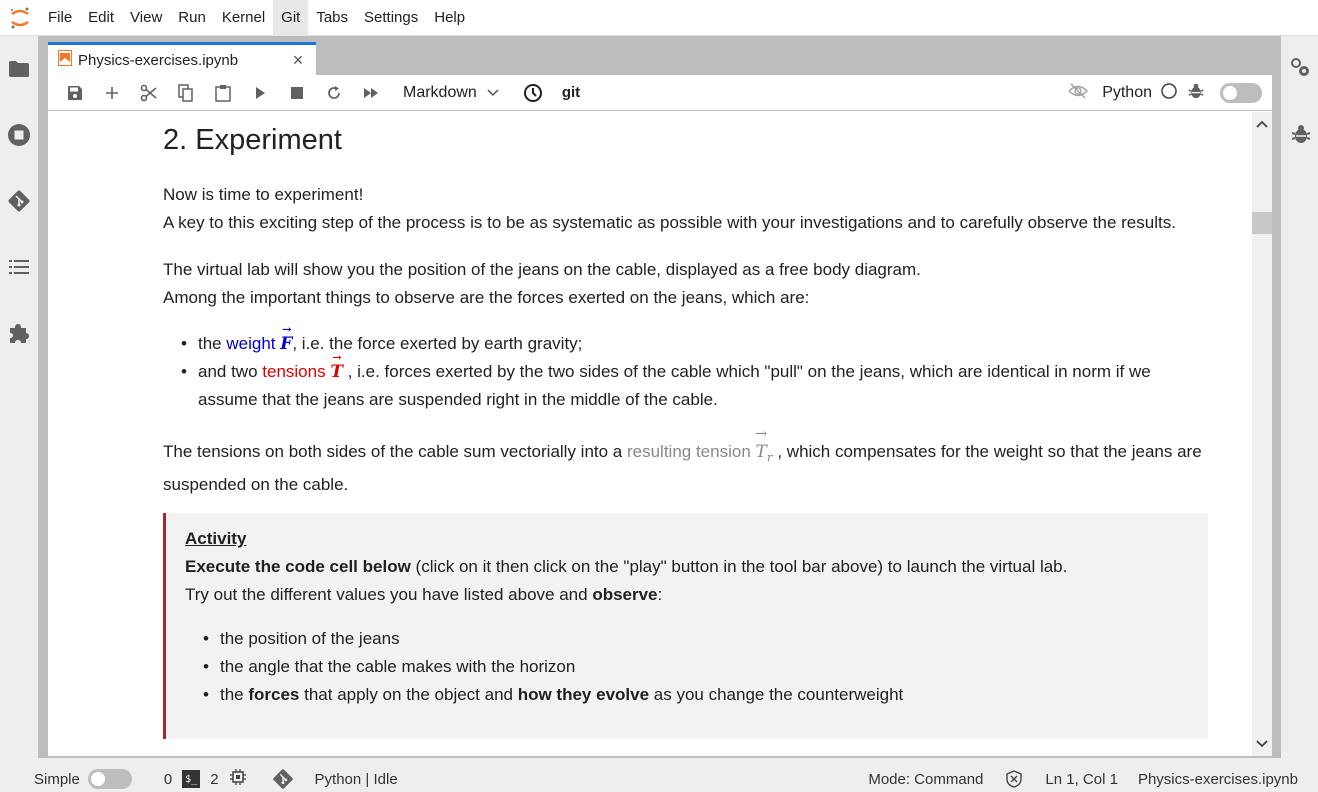  Describe the element at coordinates (1262, 434) in the screenshot. I see `vertical-scrollbar` at that location.